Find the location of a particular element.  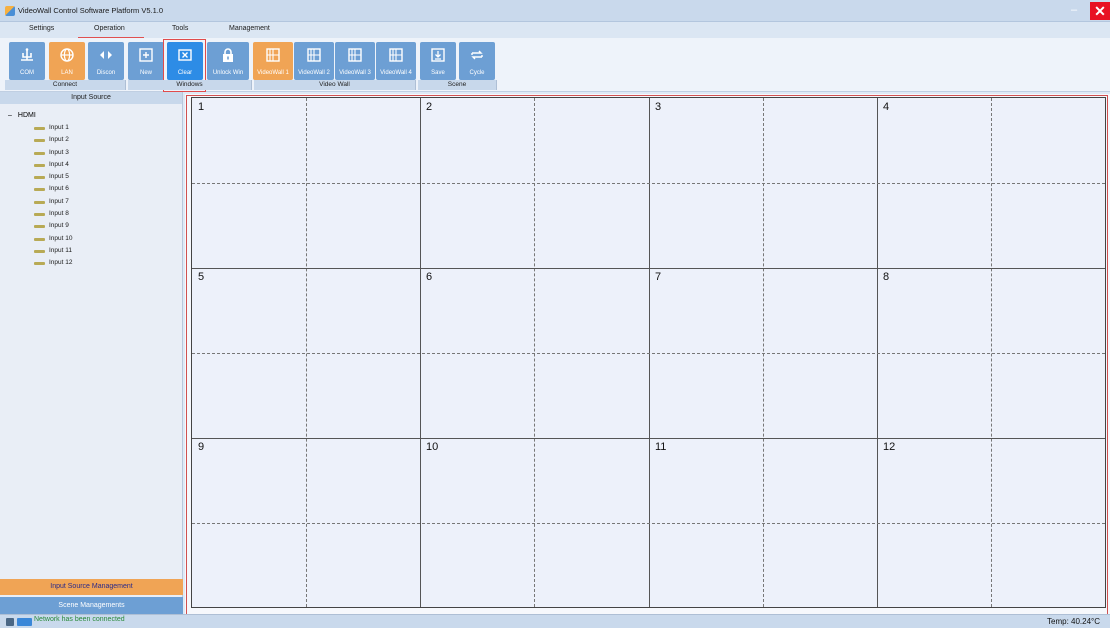

lan-label: LAN is located at coordinates (67, 73).